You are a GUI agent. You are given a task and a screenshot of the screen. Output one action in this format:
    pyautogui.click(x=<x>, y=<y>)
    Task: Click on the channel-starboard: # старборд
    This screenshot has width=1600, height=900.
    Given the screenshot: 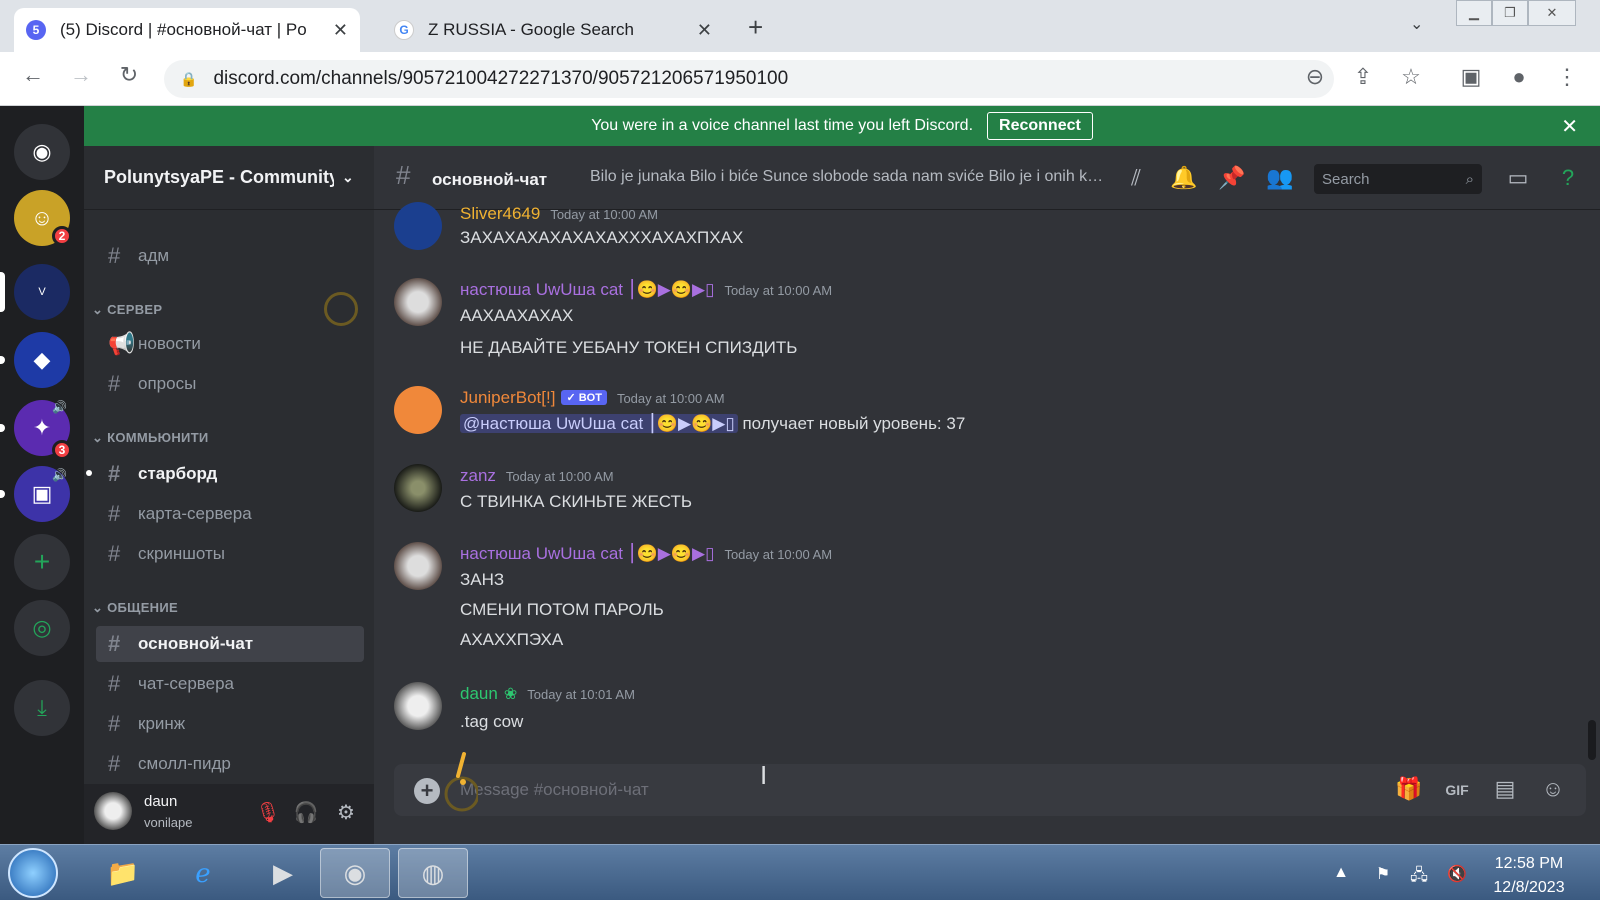 What is the action you would take?
    pyautogui.click(x=230, y=474)
    